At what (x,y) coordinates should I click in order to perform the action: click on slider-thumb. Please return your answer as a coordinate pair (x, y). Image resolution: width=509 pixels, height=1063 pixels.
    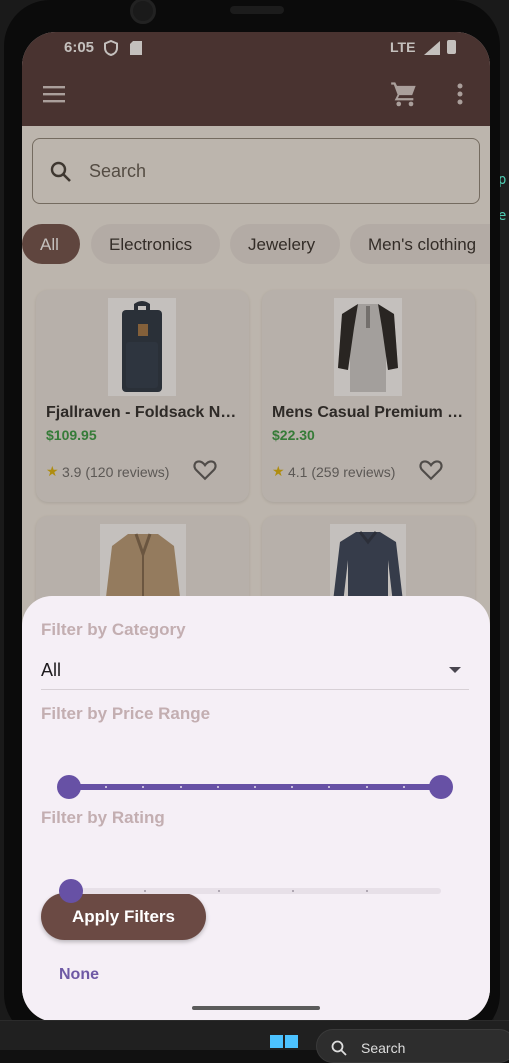
    Looking at the image, I should click on (71, 891).